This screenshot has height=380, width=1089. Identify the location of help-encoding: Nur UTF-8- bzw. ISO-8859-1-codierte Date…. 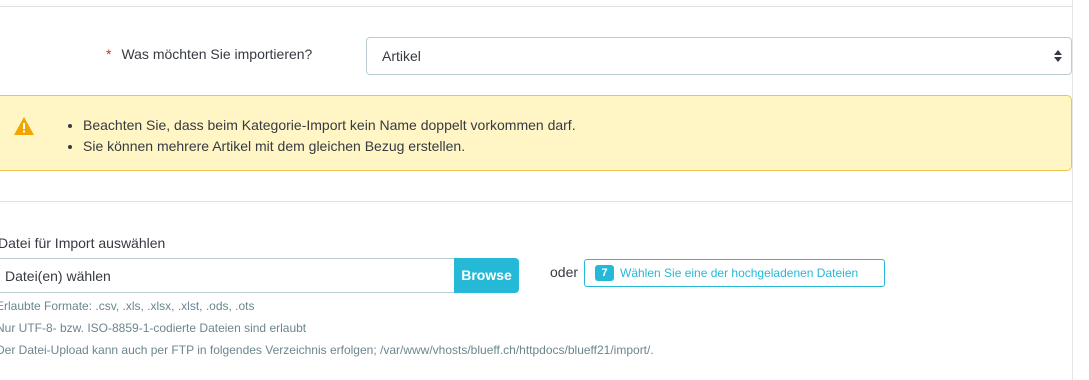
(153, 328).